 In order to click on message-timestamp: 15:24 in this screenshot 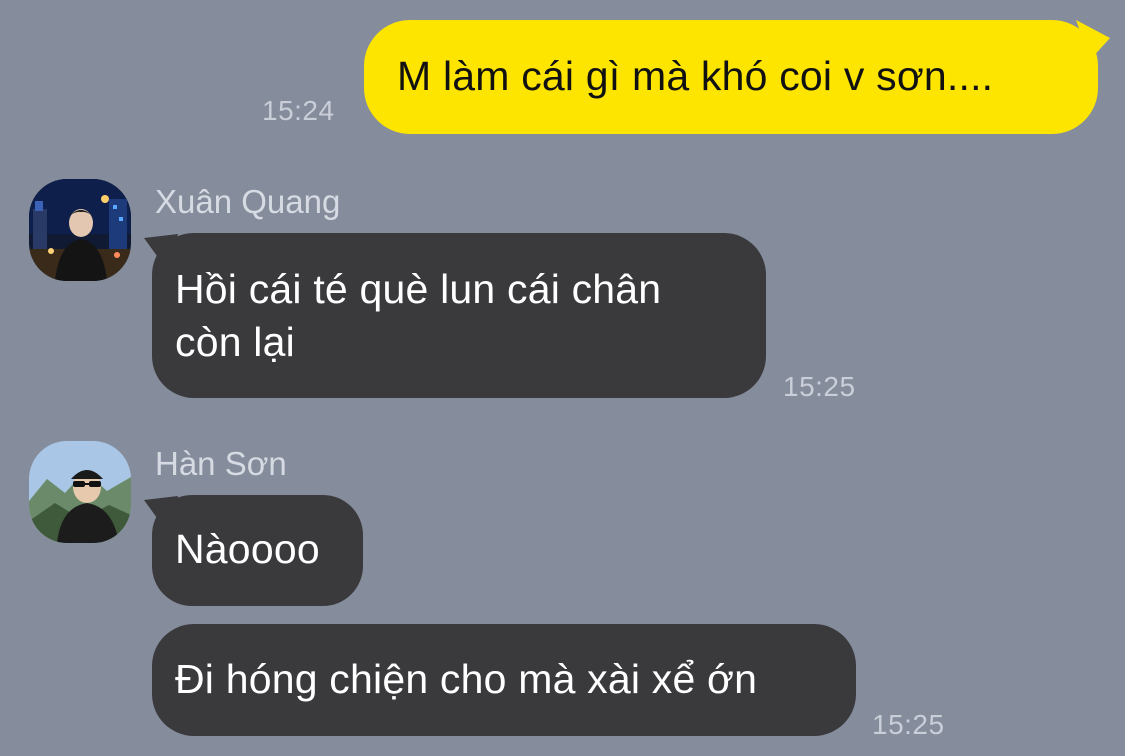, I will do `click(298, 110)`.